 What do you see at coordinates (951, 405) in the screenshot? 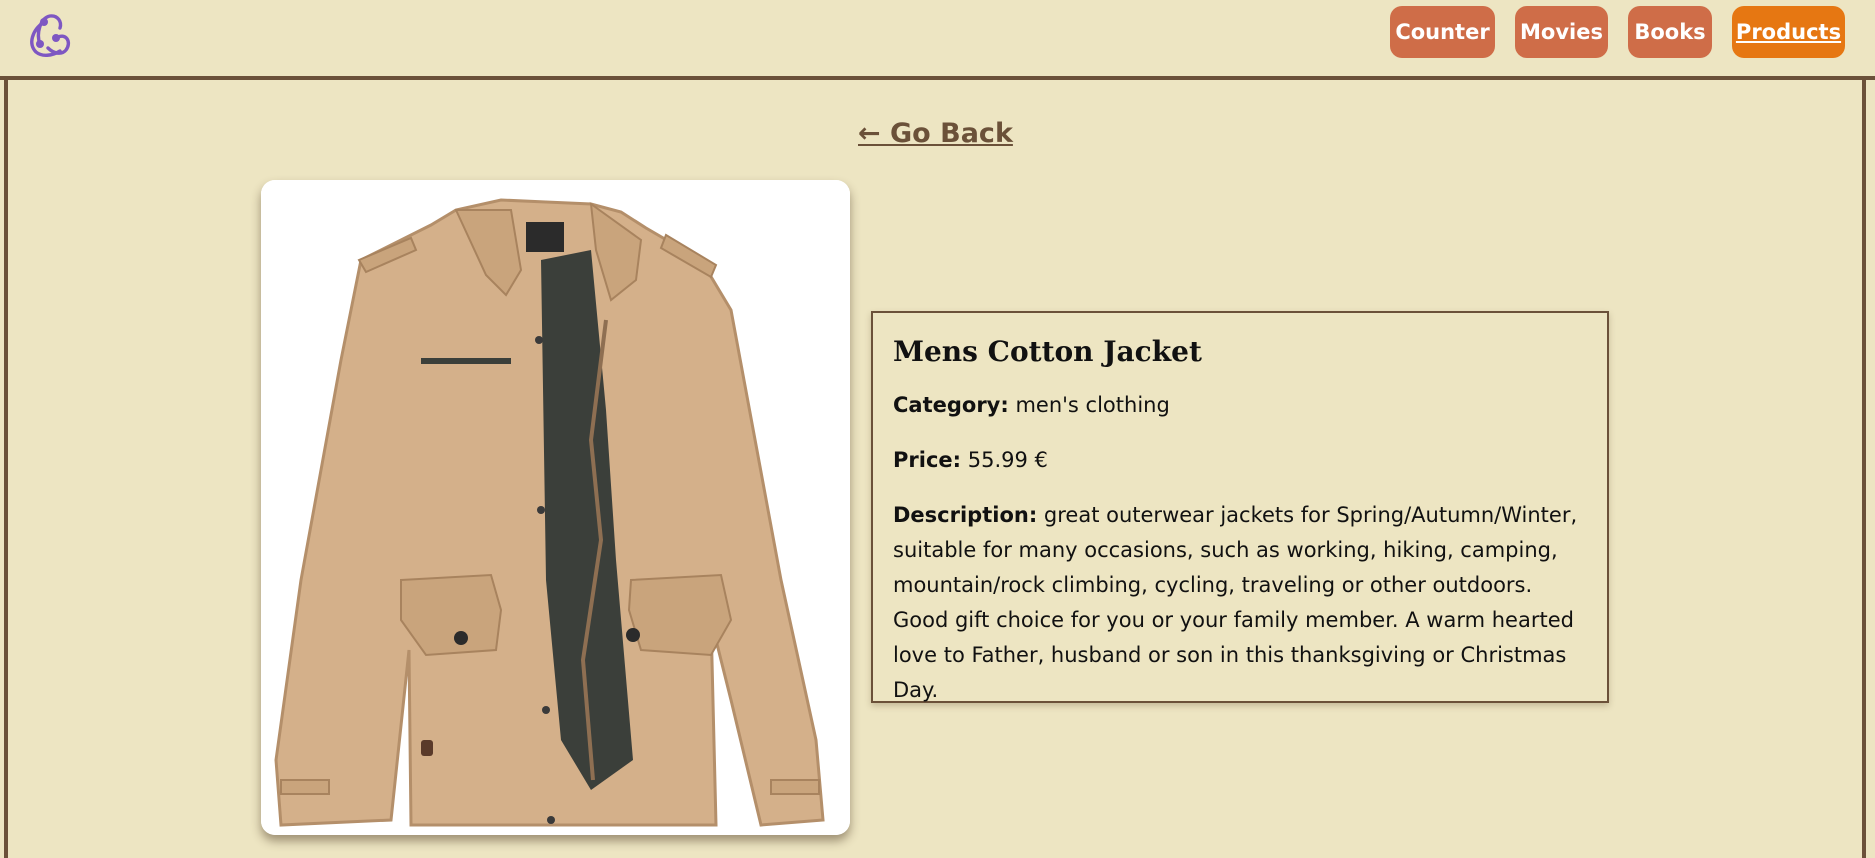
I see `category-label: Category:` at bounding box center [951, 405].